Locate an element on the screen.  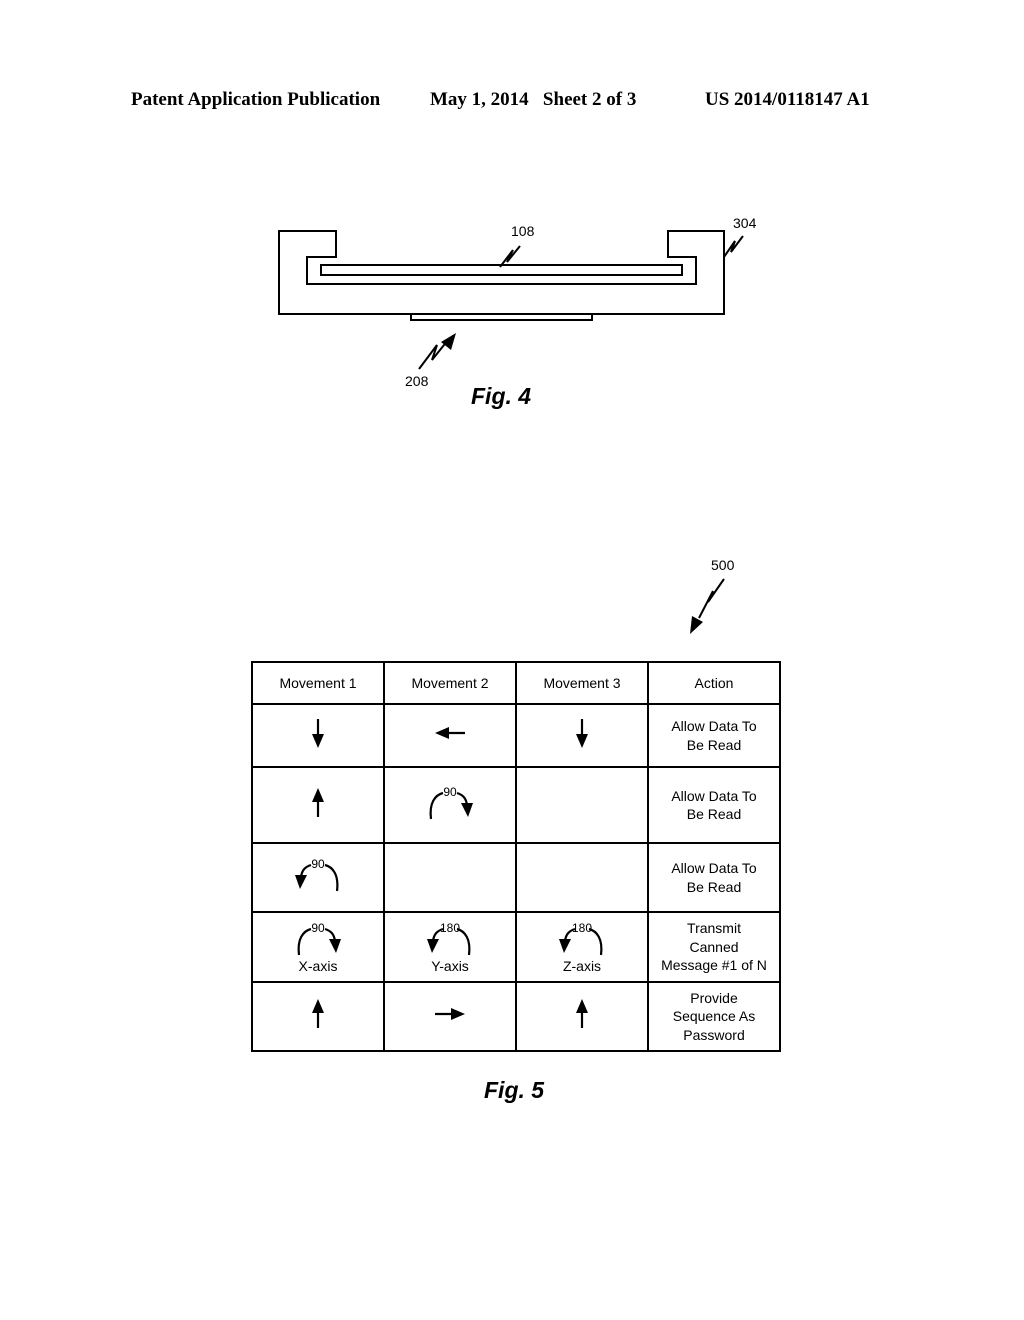
table-header-row: Movement 1 Movement 2 Movement 3 Action is located at coordinates (516, 683).